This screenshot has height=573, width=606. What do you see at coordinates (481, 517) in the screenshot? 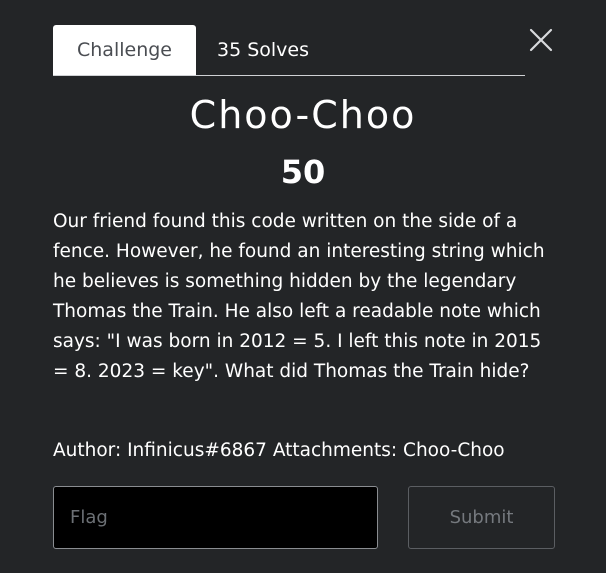
I see `submit-button: Submit` at bounding box center [481, 517].